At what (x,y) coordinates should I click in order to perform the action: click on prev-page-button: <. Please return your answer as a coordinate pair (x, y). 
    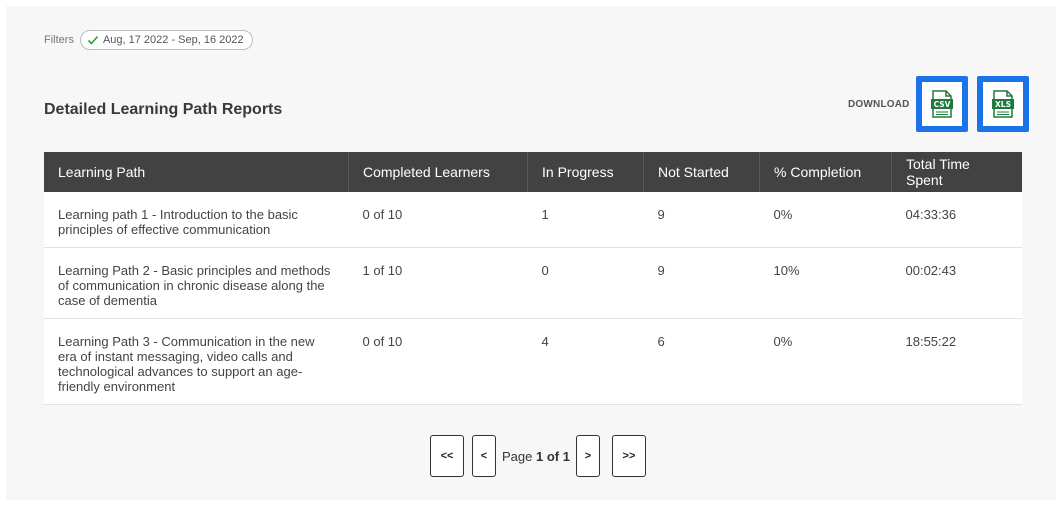
    Looking at the image, I should click on (484, 456).